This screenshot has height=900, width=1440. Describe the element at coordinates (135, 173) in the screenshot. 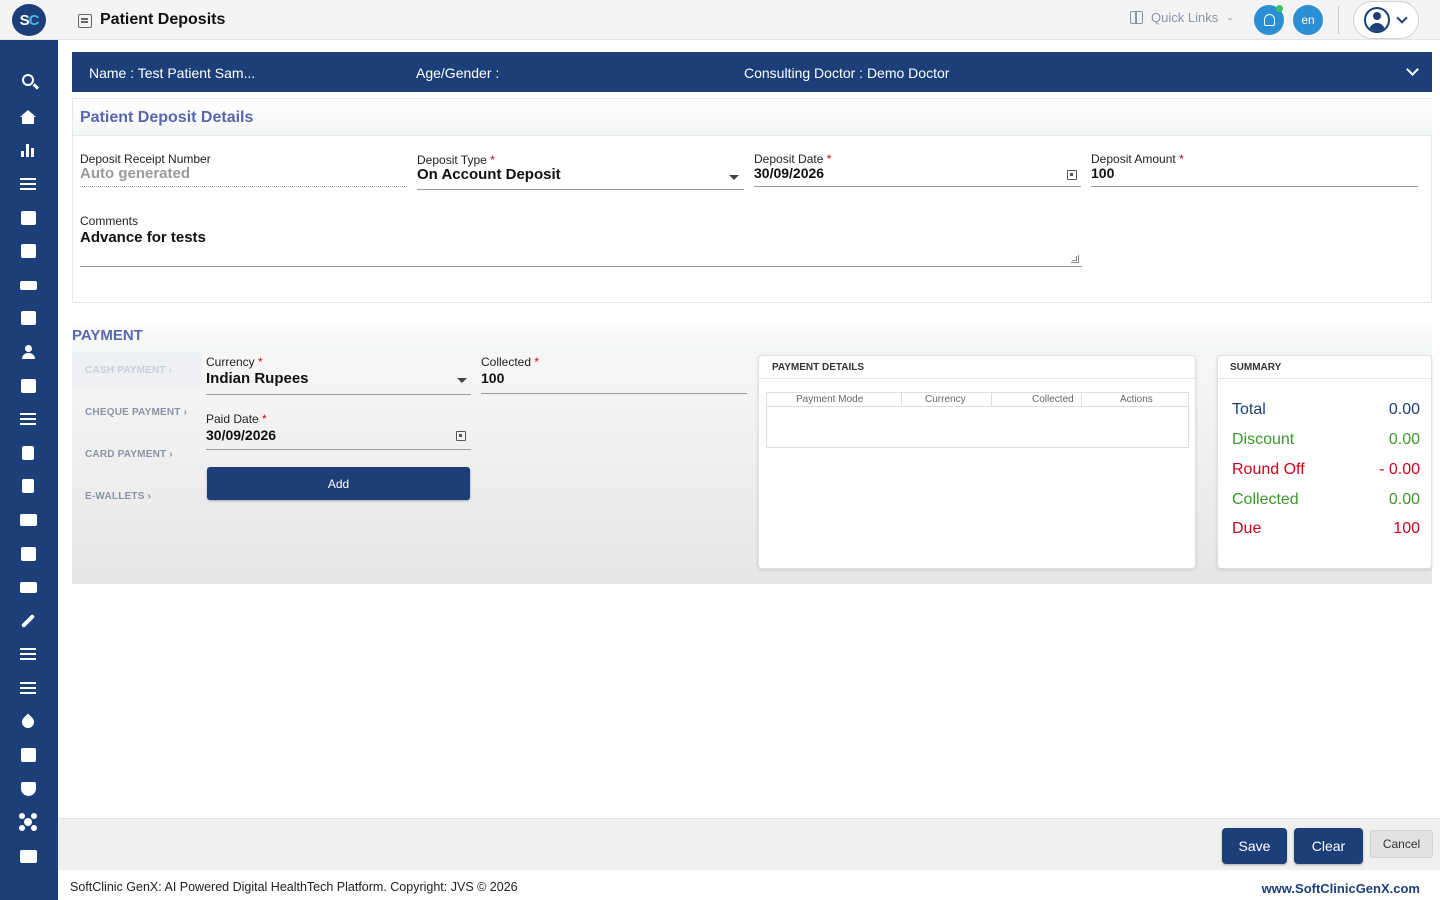

I see `receipt-number-field: Auto generated` at that location.